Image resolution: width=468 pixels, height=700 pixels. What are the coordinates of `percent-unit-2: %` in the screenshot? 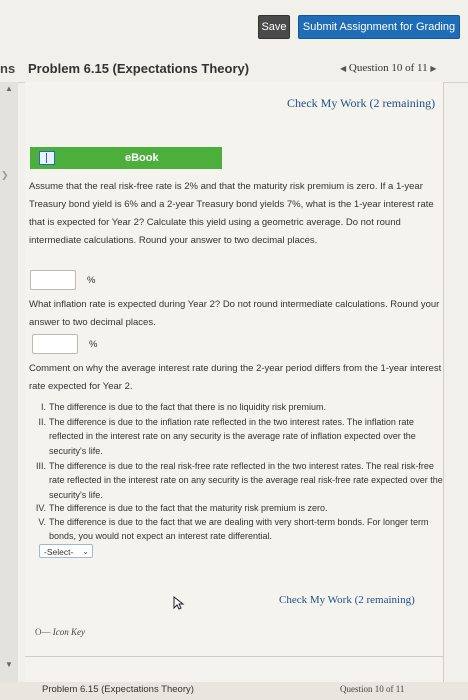 It's located at (93, 344).